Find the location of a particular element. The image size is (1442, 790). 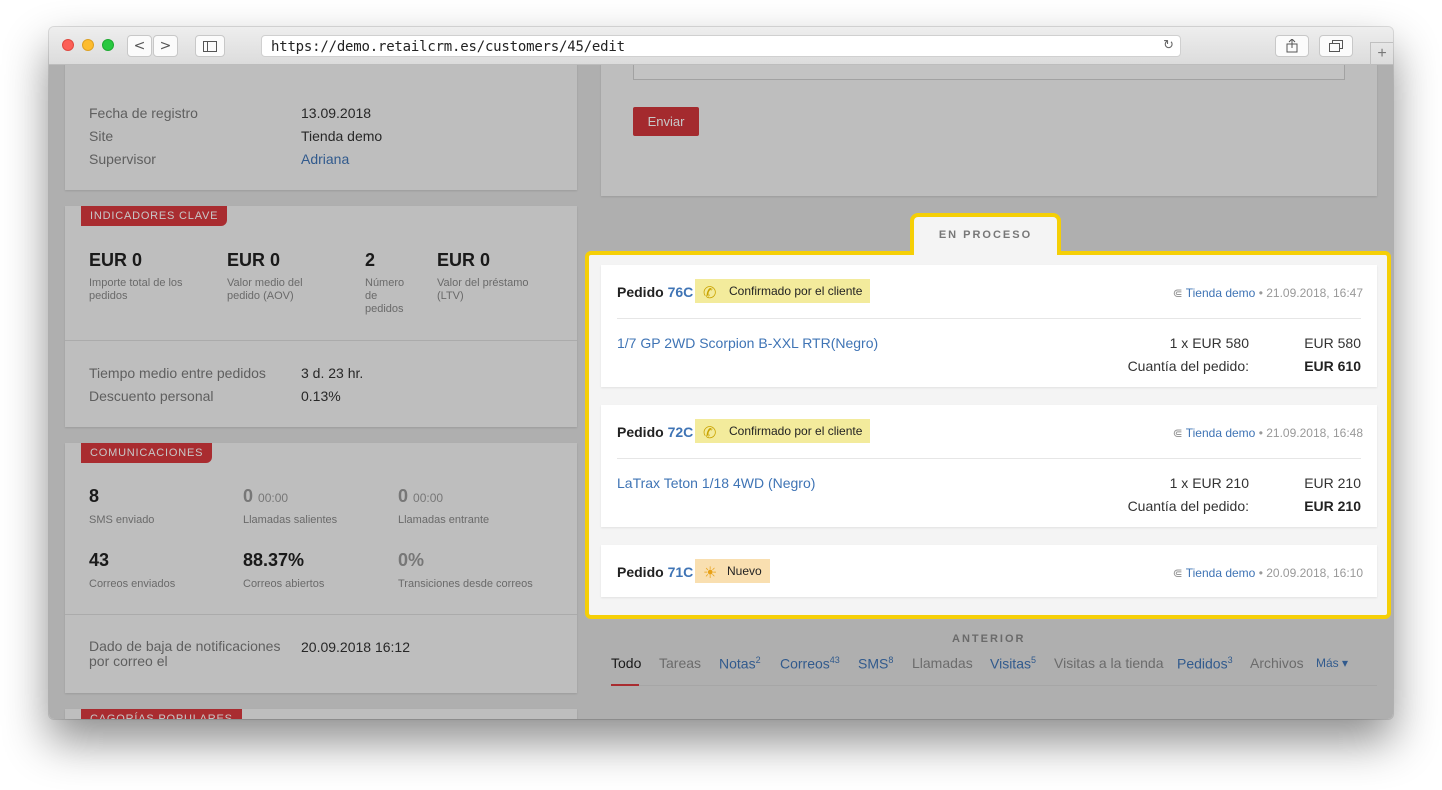

zoom-window-button is located at coordinates (108, 45).